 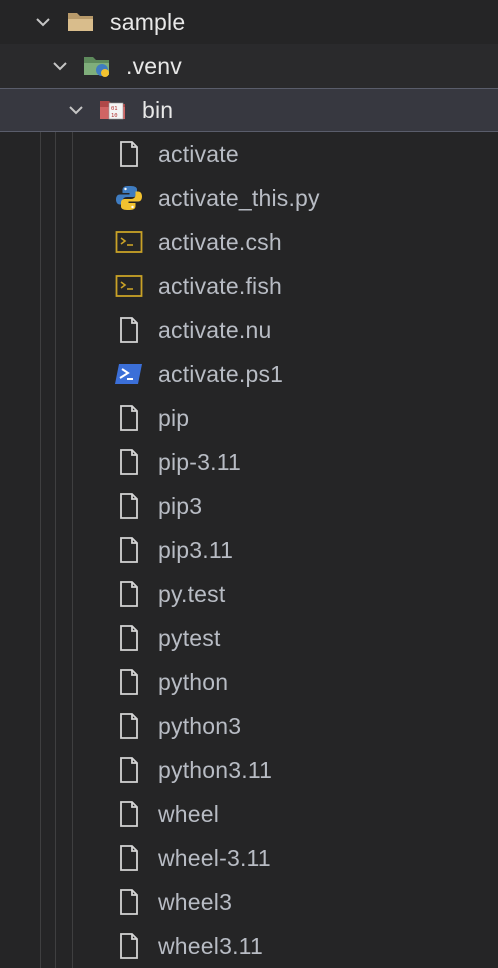 I want to click on binary-folder-icon: 01 10, so click(x=113, y=110).